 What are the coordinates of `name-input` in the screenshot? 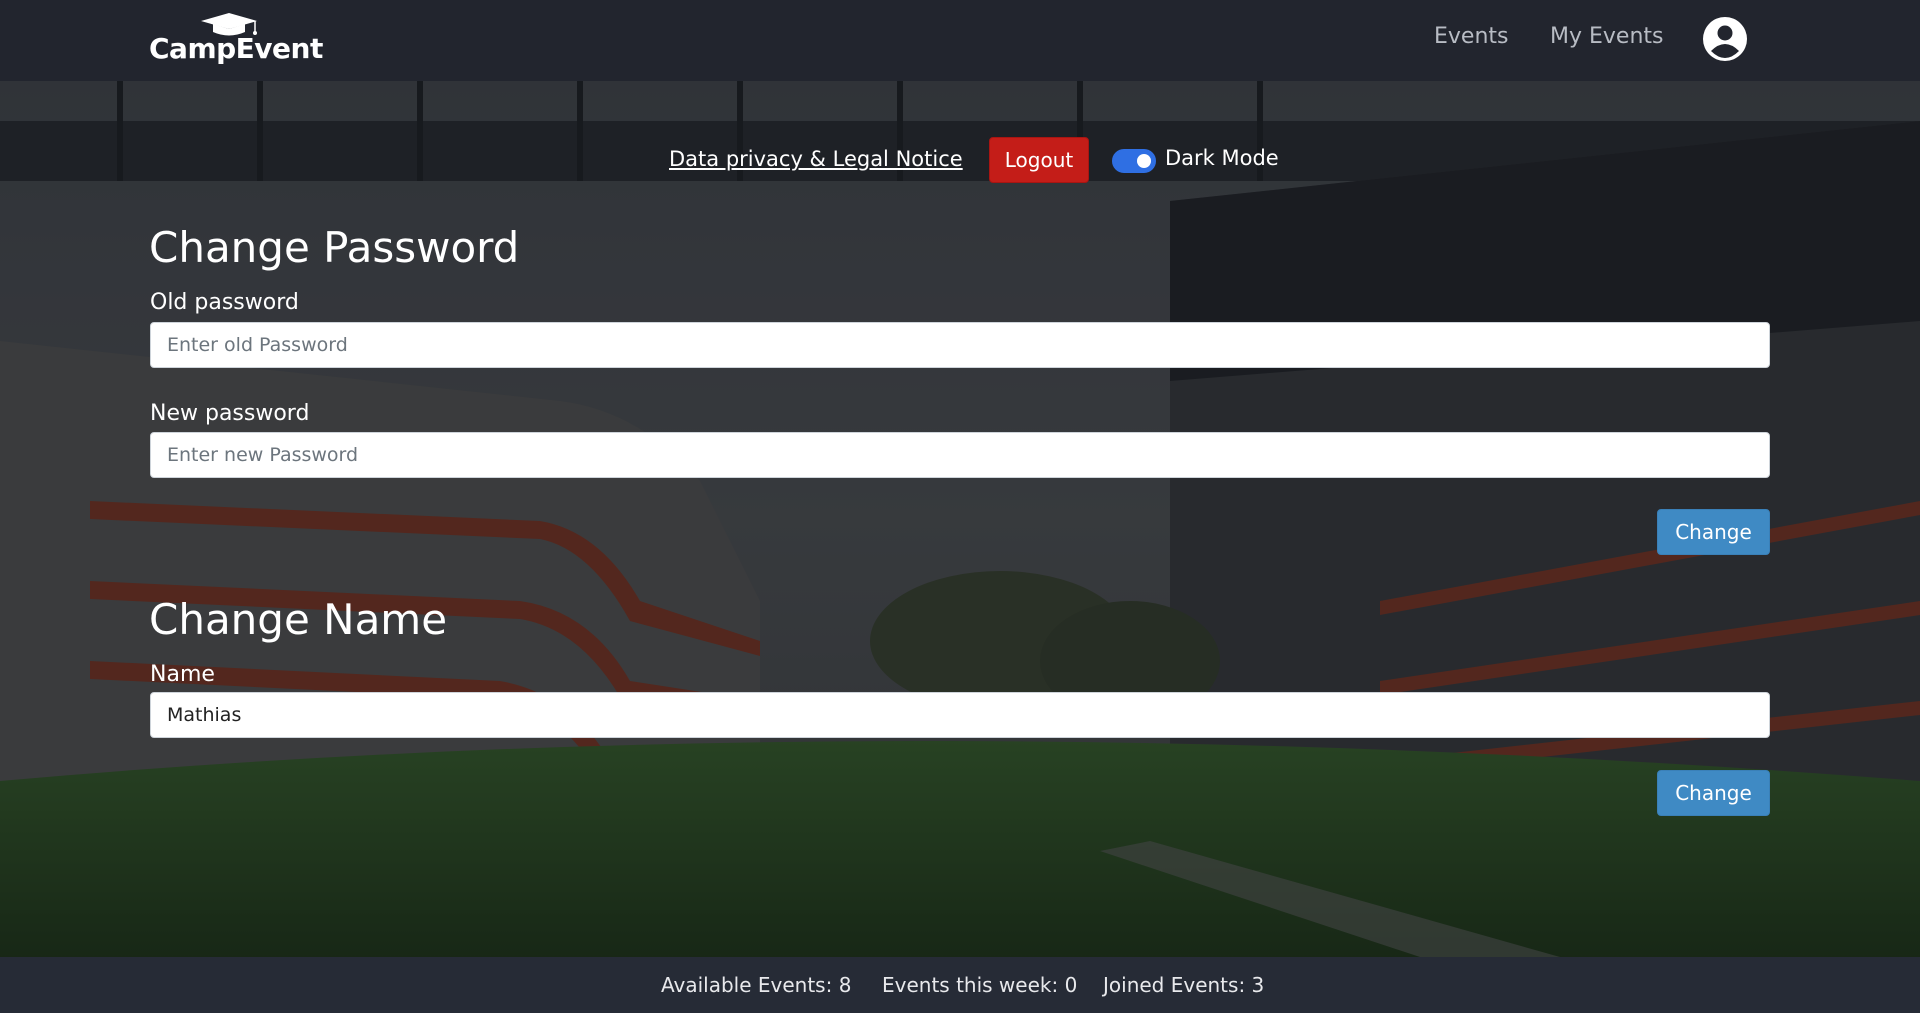 It's located at (960, 715).